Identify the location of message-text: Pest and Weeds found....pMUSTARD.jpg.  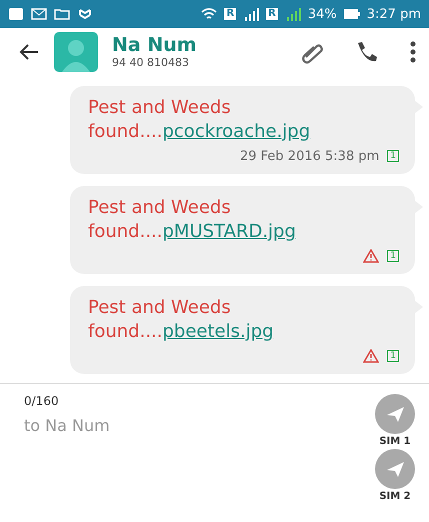
(192, 220).